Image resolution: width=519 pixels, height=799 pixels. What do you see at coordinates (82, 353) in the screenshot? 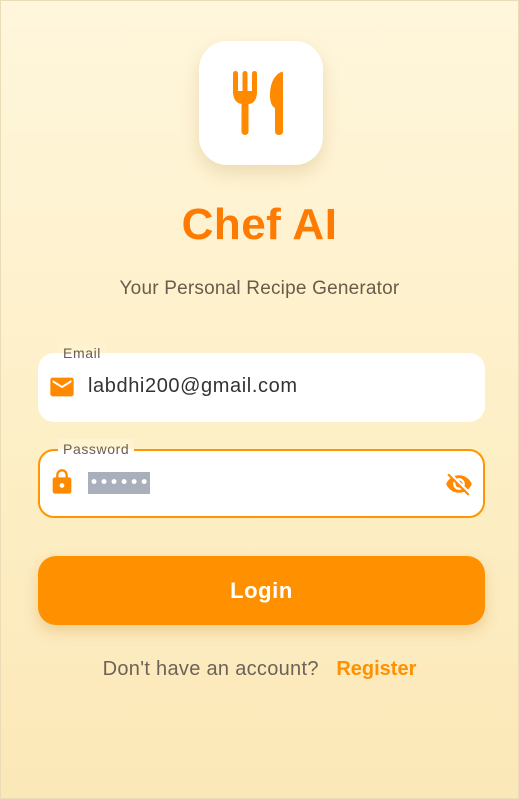
I see `email-label: Email` at bounding box center [82, 353].